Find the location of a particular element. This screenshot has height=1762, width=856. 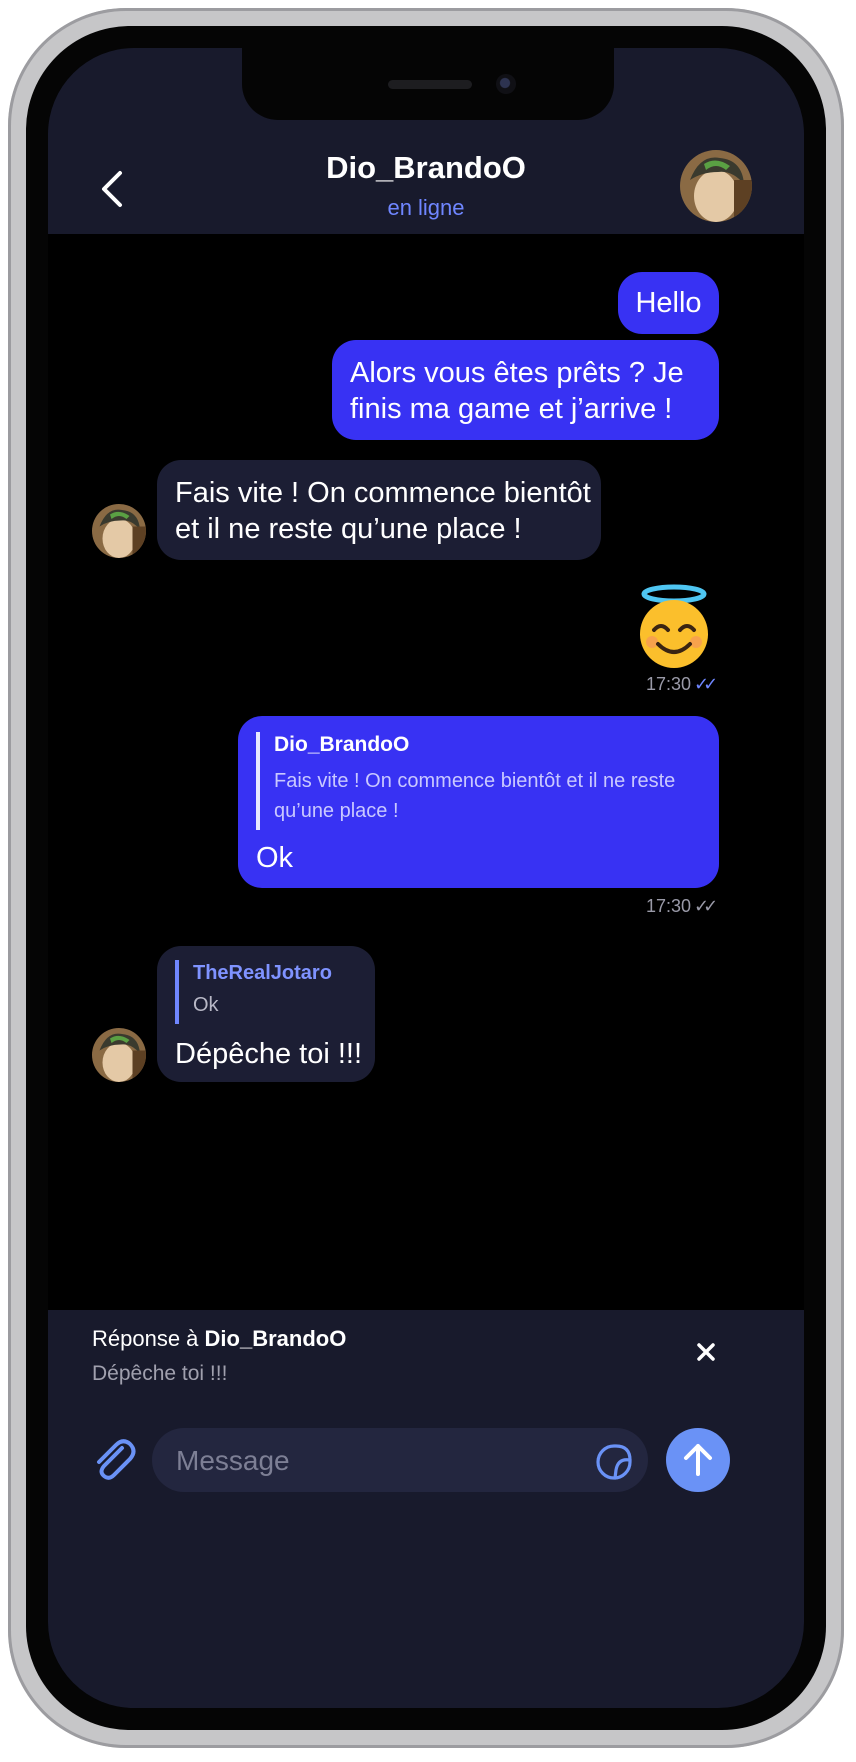

message-text-line: finis ma game et j’arrive ! is located at coordinates (511, 409).